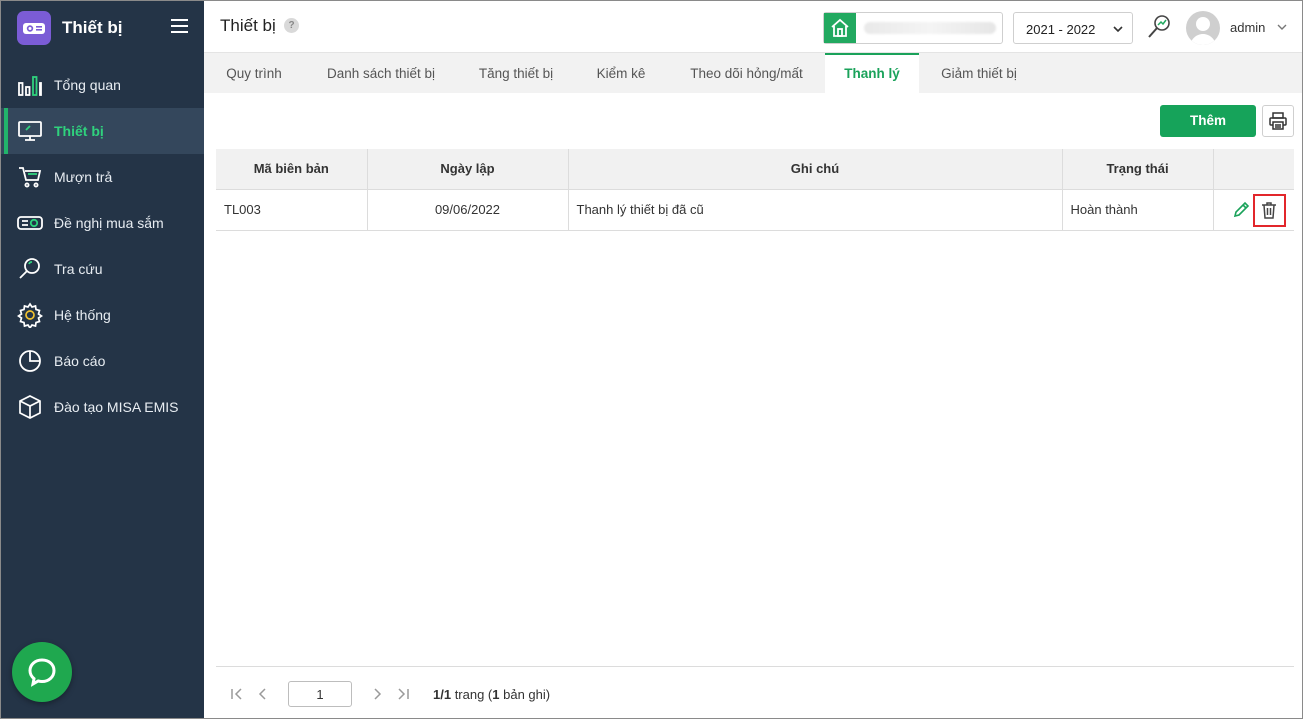 The height and width of the screenshot is (719, 1303). What do you see at coordinates (78, 269) in the screenshot?
I see `sidebar-item-label: Tra cứu` at bounding box center [78, 269].